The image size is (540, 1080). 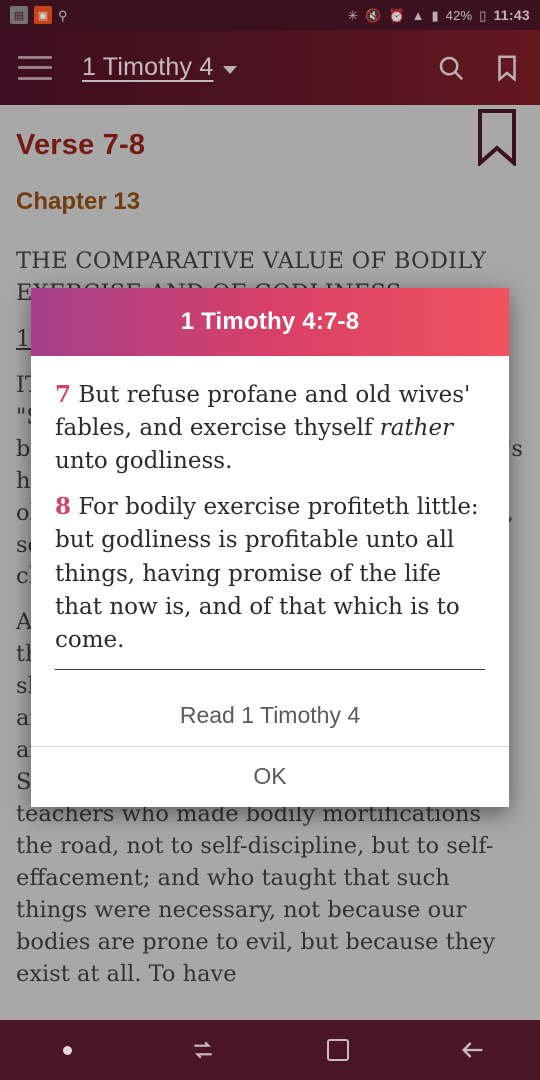 I want to click on verse-number-7: 7, so click(x=63, y=394).